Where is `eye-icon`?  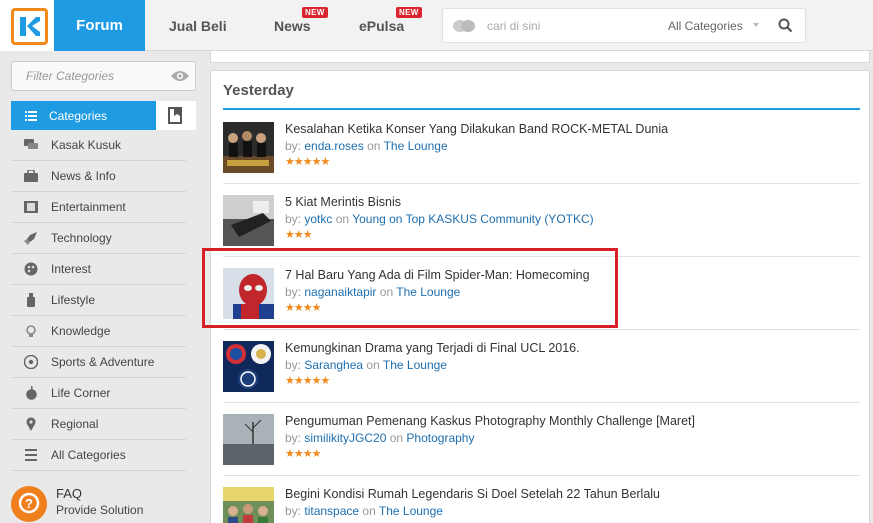
eye-icon is located at coordinates (180, 78).